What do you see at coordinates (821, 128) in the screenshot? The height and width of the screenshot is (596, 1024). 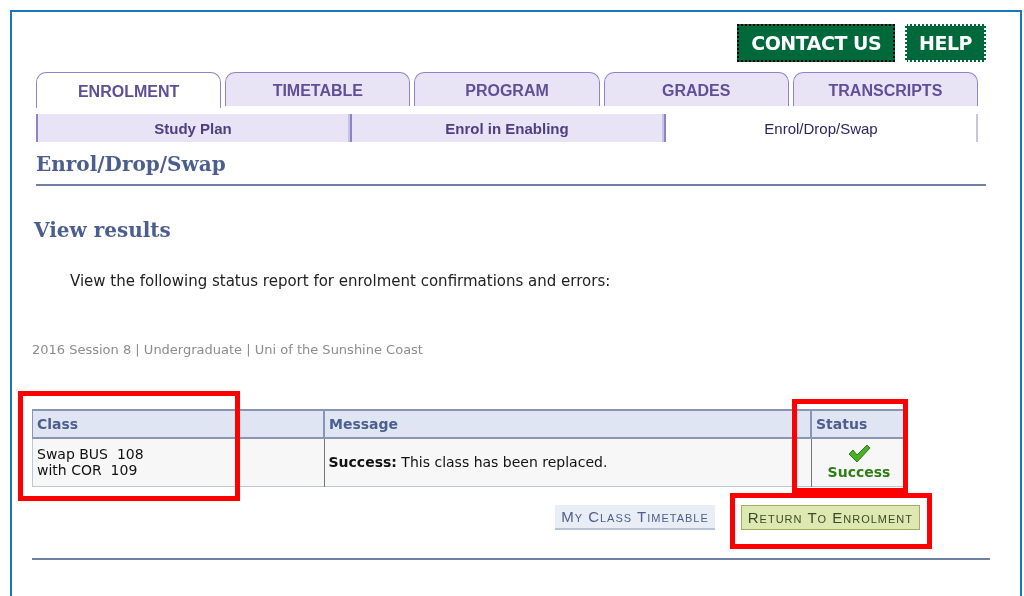 I see `subtab: Enrol/Drop/Swap` at bounding box center [821, 128].